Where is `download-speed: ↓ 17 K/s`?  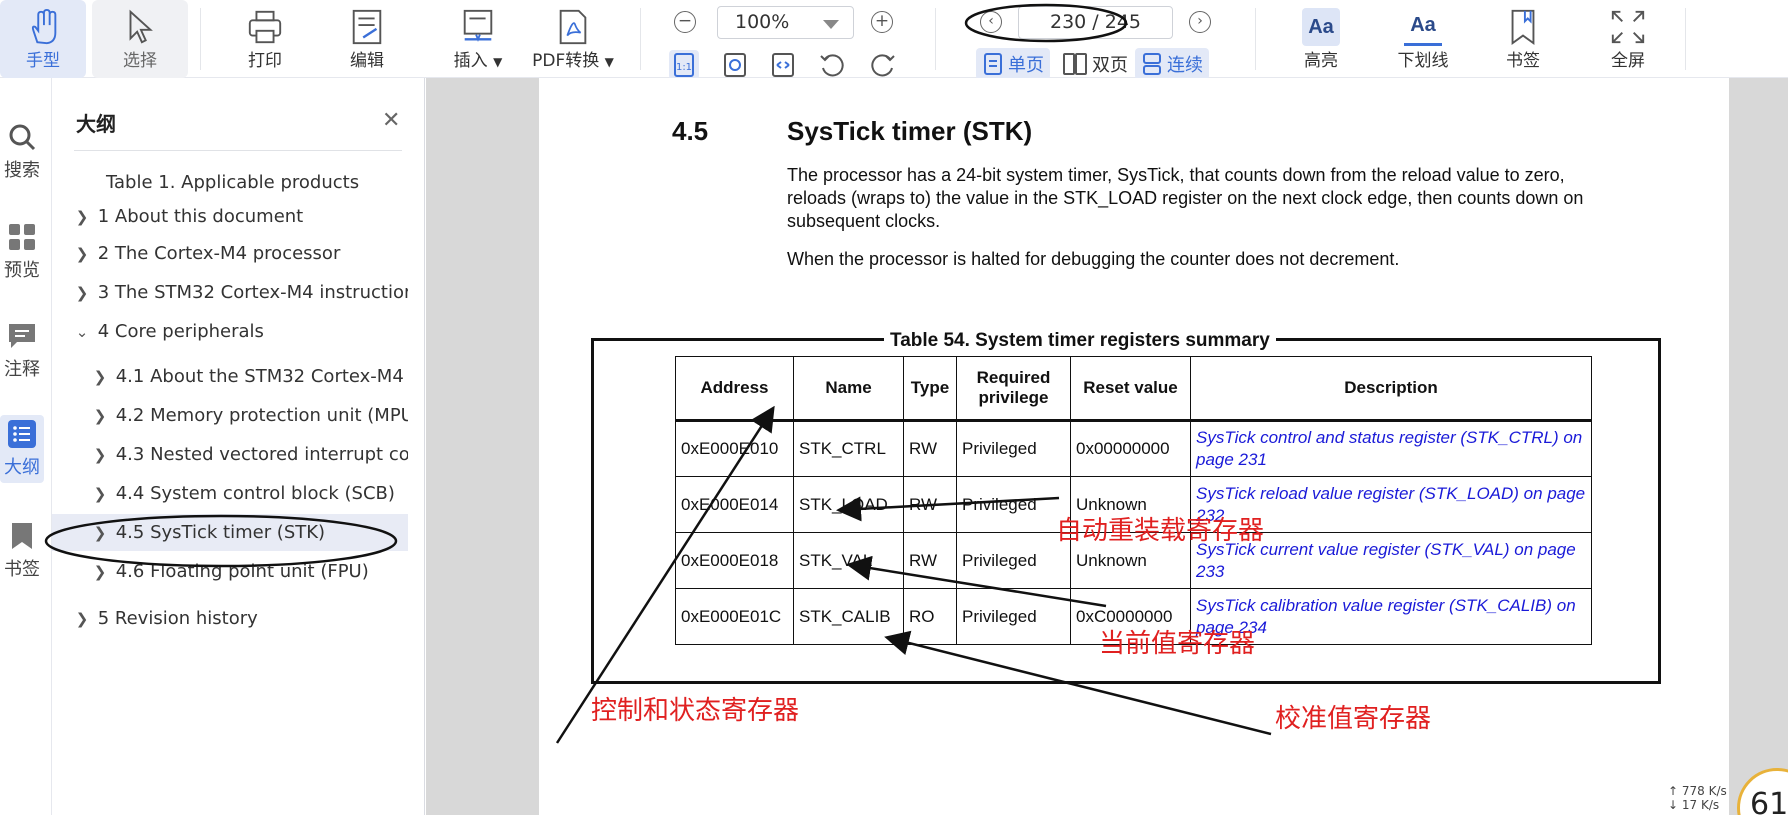 download-speed: ↓ 17 K/s is located at coordinates (1694, 805).